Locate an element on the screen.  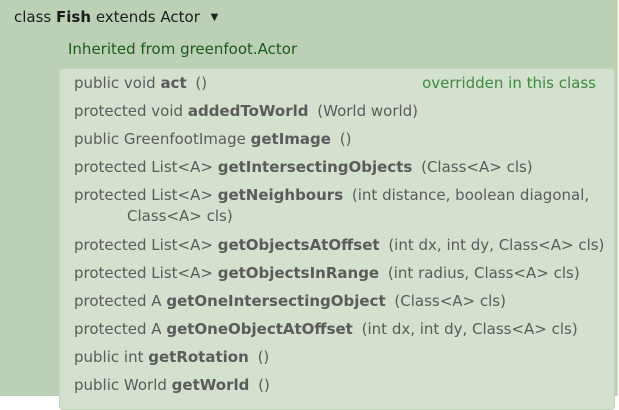
method-name: getRotation is located at coordinates (198, 357).